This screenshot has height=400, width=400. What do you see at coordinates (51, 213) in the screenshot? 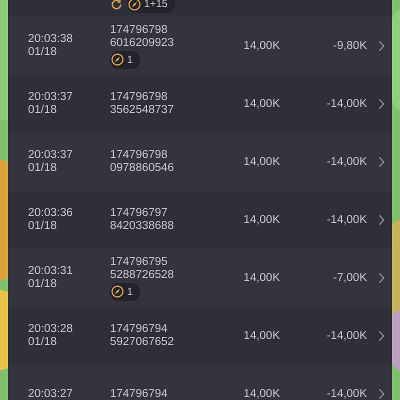
I see `time-text: 20:03:36` at bounding box center [51, 213].